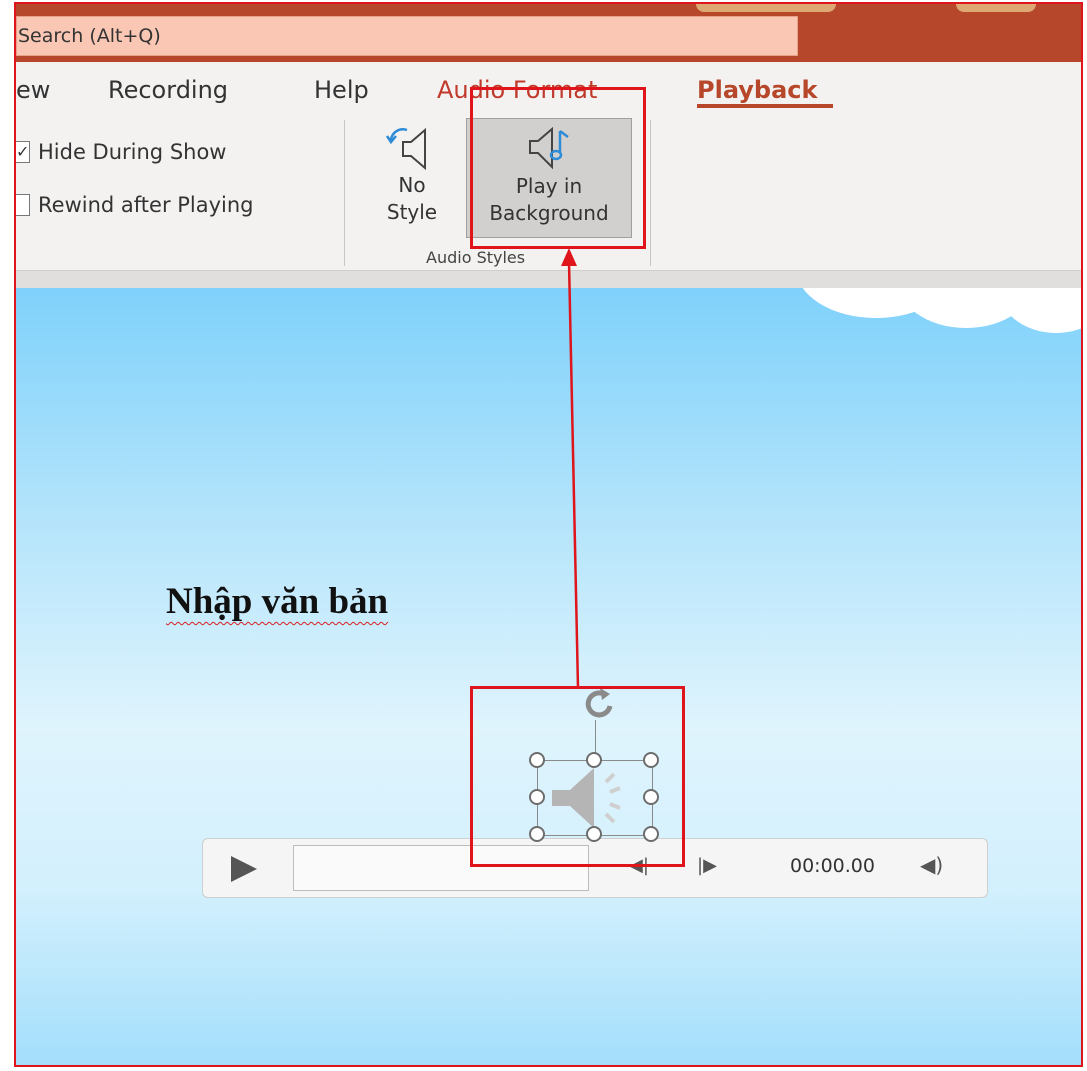 Image resolution: width=1087 pixels, height=1071 pixels. Describe the element at coordinates (570, 468) in the screenshot. I see `annotation-arrow` at that location.